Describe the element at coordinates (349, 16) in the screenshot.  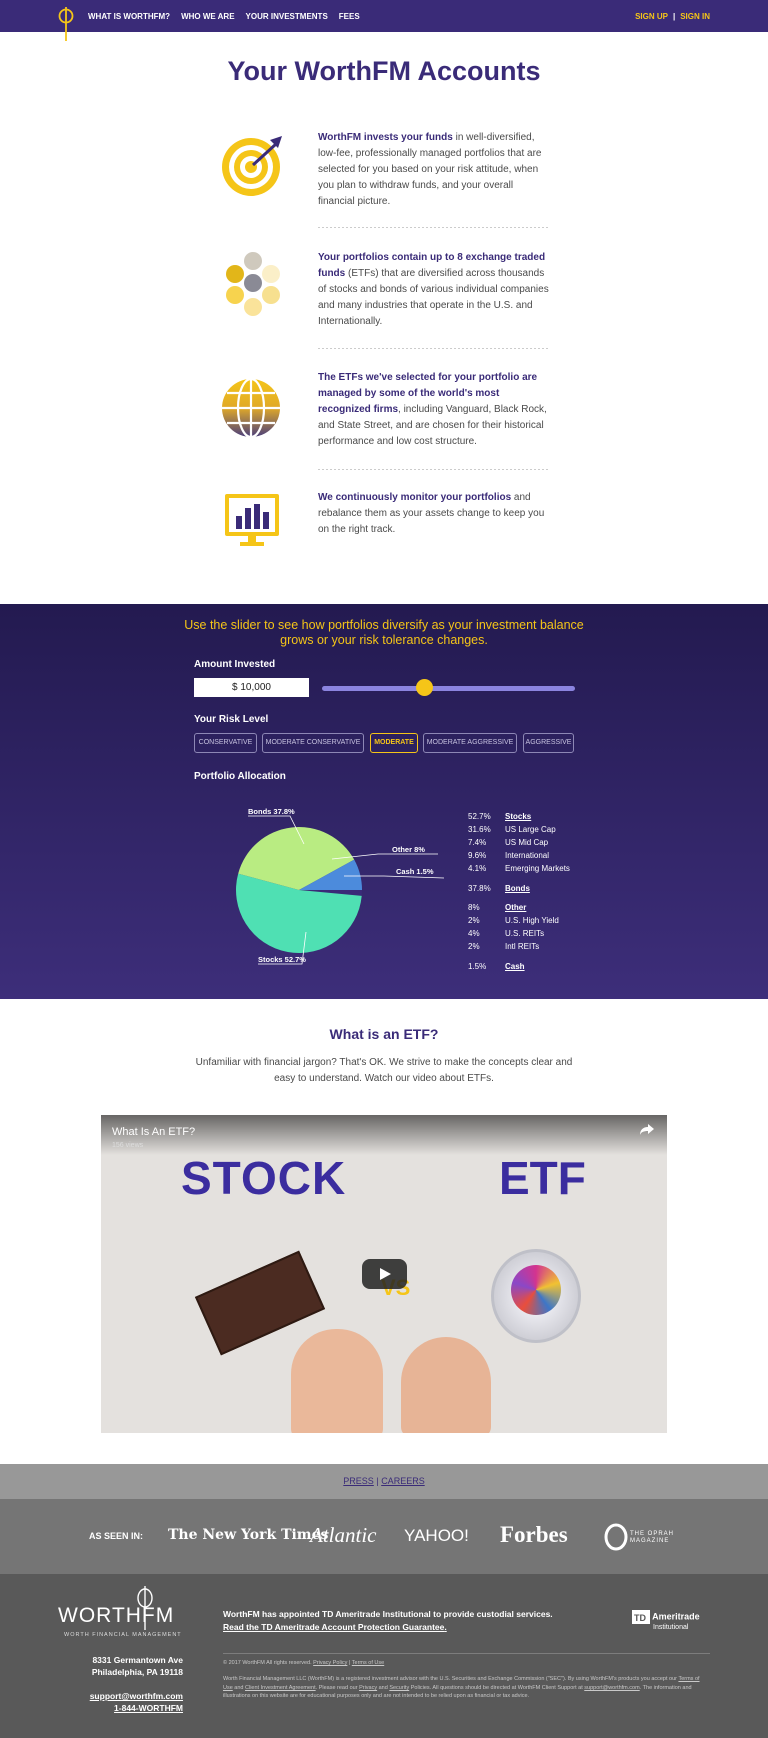
I see `nav-fees: FEES` at that location.